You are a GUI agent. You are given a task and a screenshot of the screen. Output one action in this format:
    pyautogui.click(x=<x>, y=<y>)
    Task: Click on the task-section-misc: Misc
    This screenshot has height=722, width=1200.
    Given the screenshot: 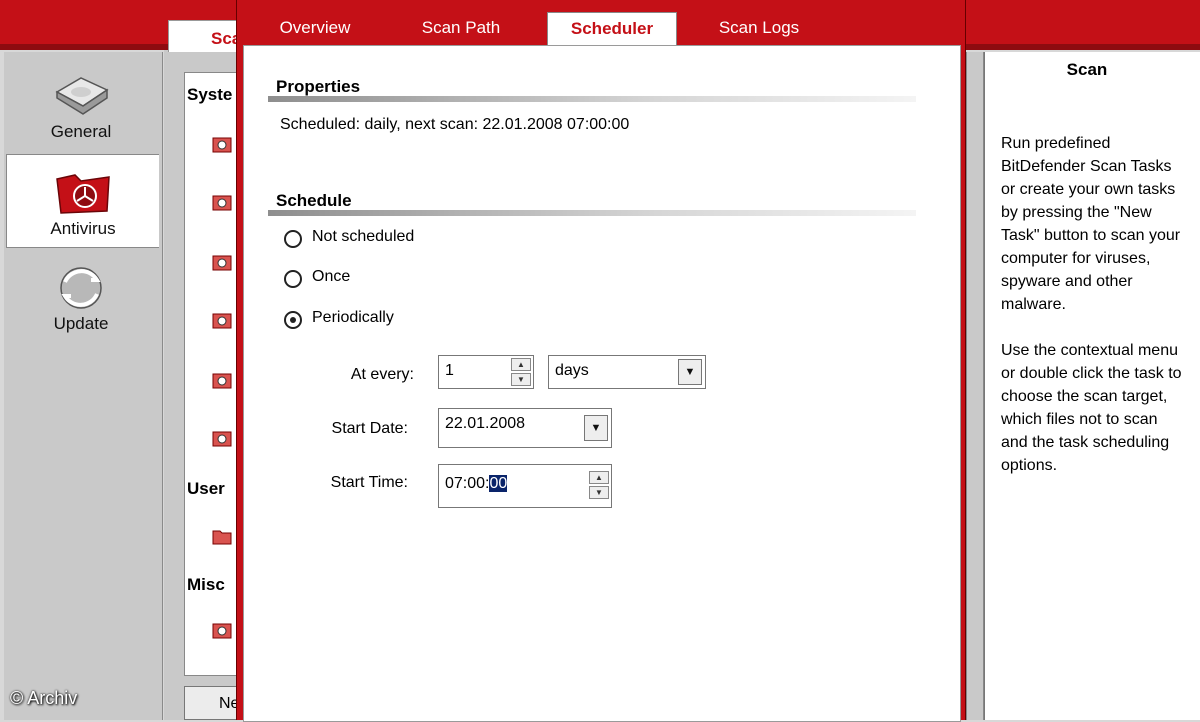 What is the action you would take?
    pyautogui.click(x=206, y=584)
    